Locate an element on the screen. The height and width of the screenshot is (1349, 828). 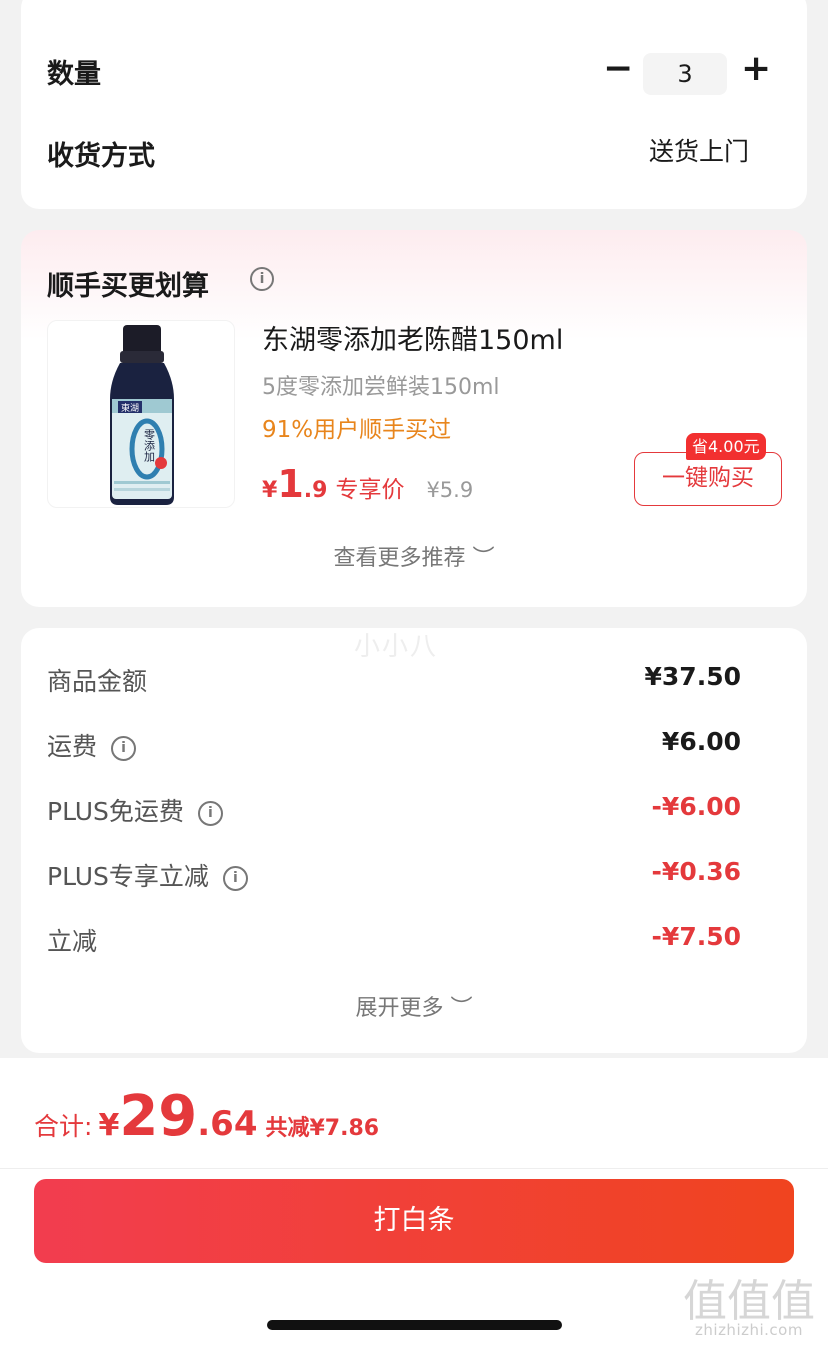
product-buyers-rate: 91%用户顺手买过 is located at coordinates (357, 430).